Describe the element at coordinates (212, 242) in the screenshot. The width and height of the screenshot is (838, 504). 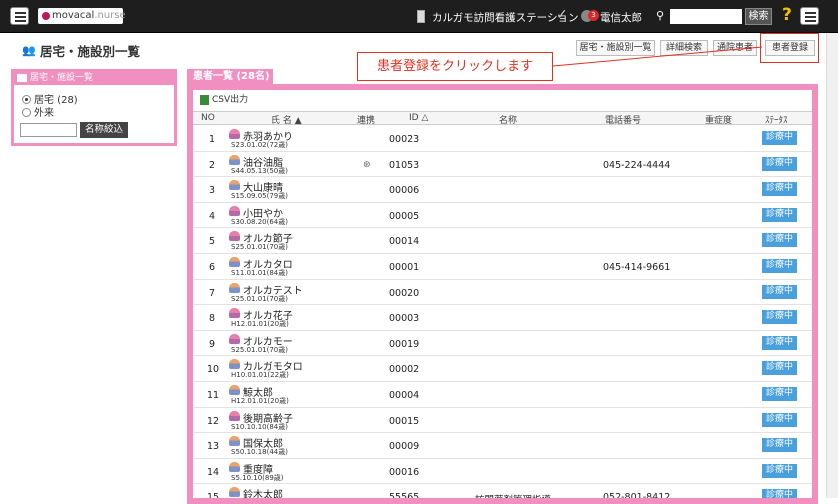
I see `row-no: 5` at that location.